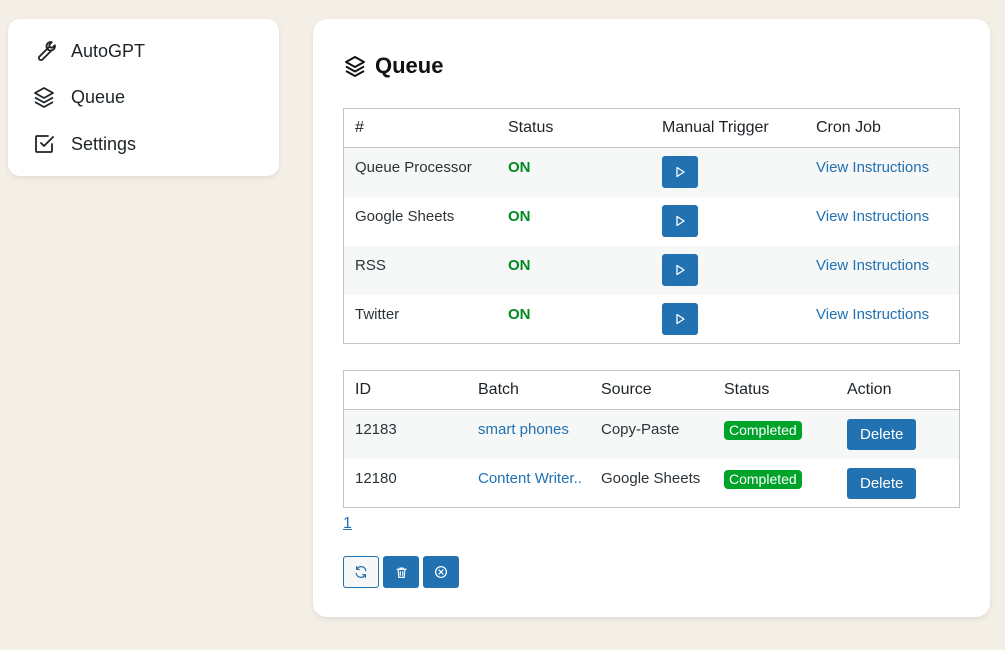 Image resolution: width=1005 pixels, height=650 pixels. Describe the element at coordinates (405, 216) in the screenshot. I see `process-name: Google Sheets` at that location.